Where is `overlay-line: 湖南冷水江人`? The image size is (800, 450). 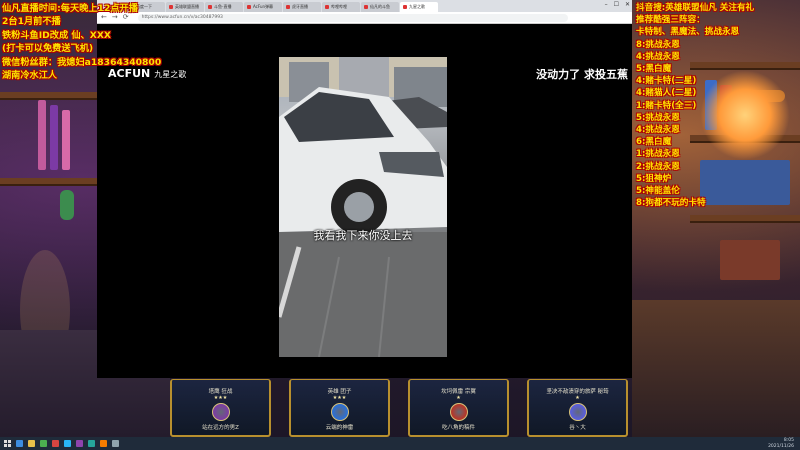
overlay-line: 湖南冷水江人 is located at coordinates (30, 76).